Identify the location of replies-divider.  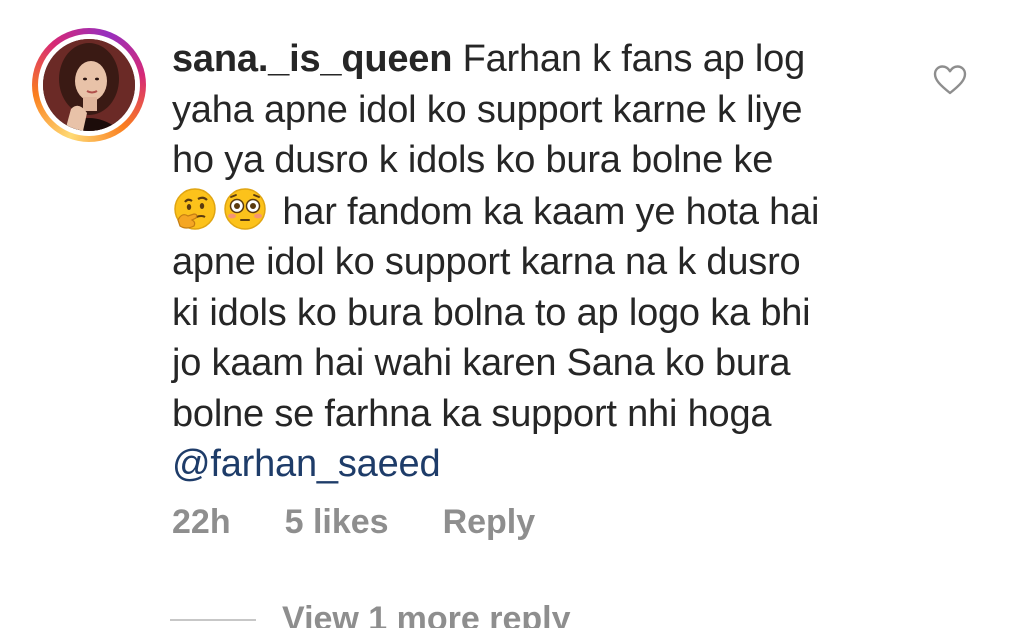
(213, 620).